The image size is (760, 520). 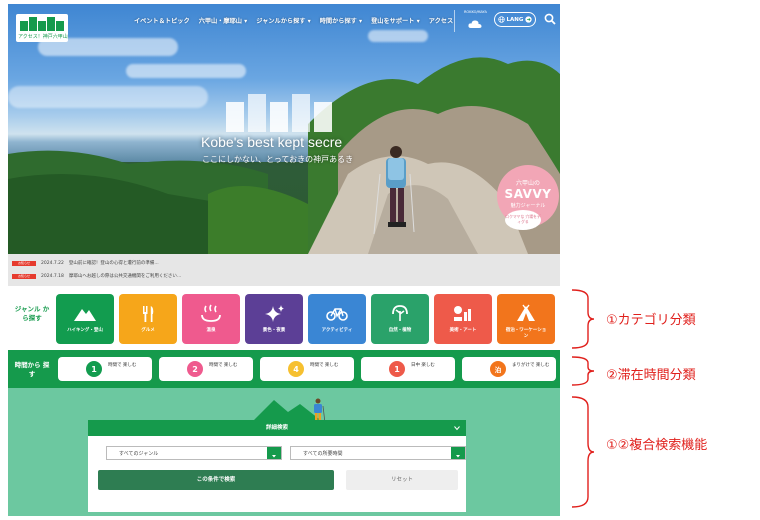 I want to click on genre-tile-stay: 宿泊・ワーケーション, so click(x=526, y=319).